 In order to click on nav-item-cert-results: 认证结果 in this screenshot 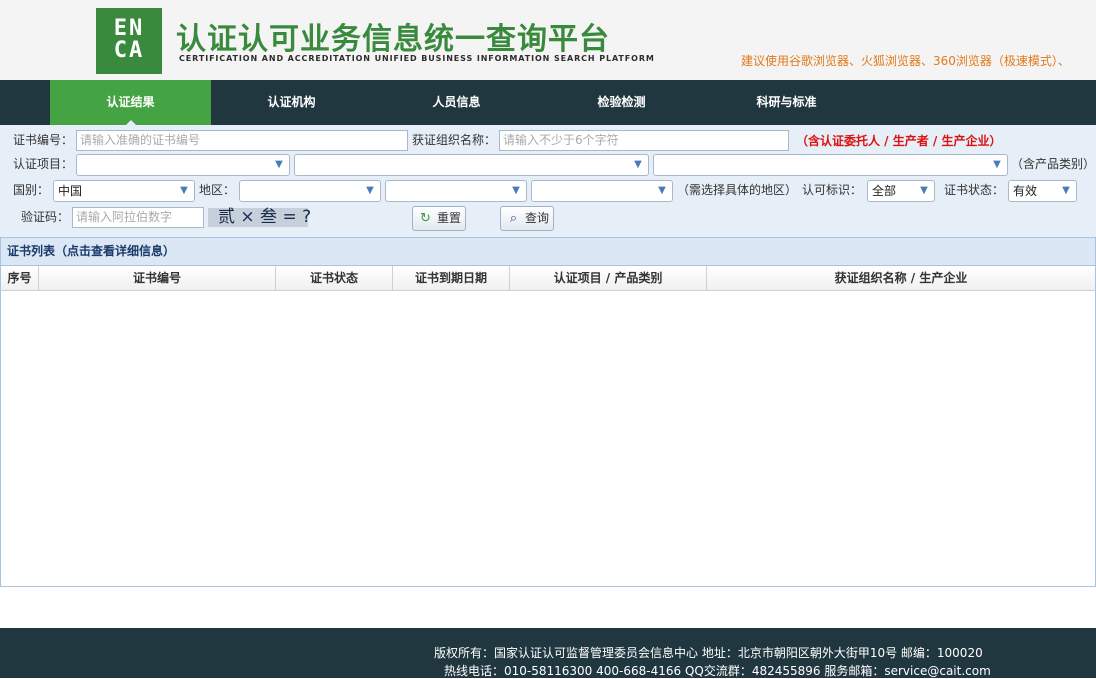, I will do `click(130, 102)`.